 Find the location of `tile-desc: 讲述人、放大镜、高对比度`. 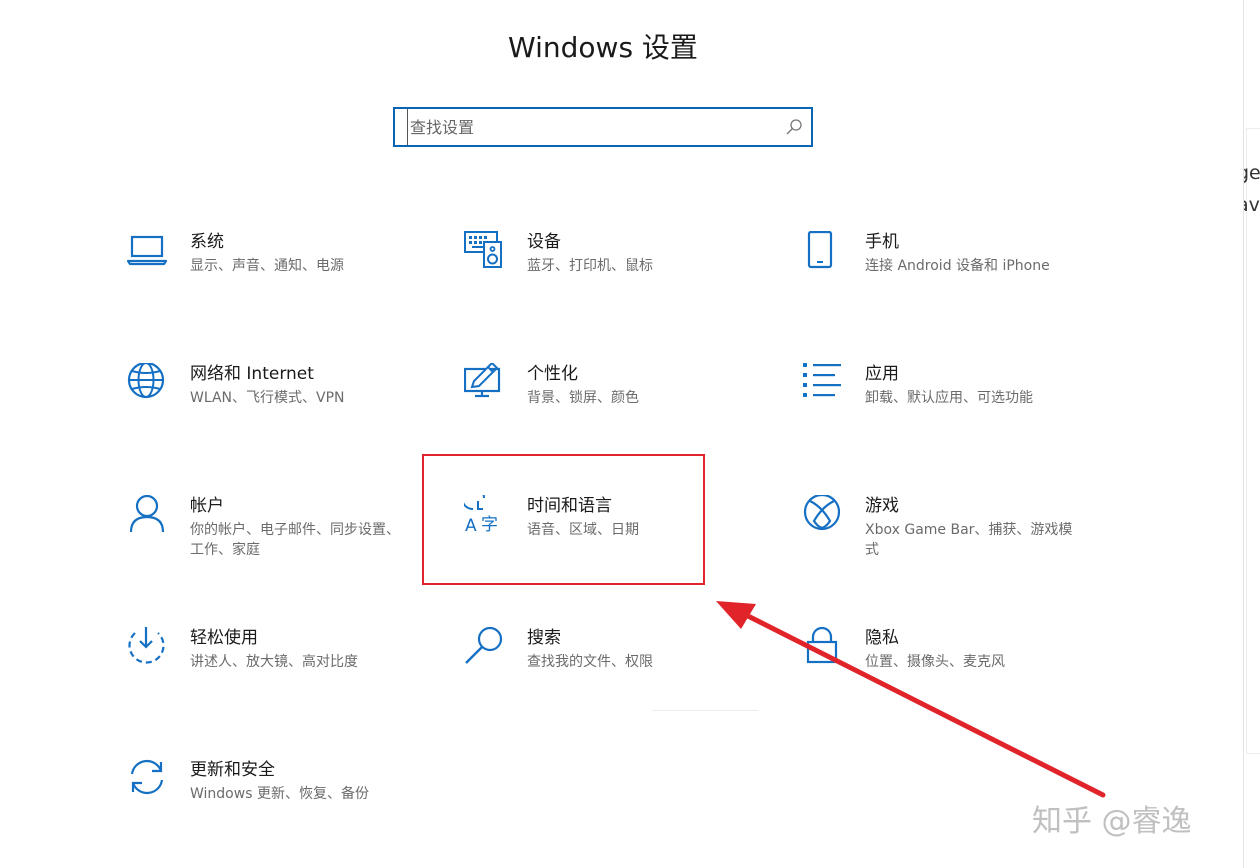

tile-desc: 讲述人、放大镜、高对比度 is located at coordinates (274, 662).